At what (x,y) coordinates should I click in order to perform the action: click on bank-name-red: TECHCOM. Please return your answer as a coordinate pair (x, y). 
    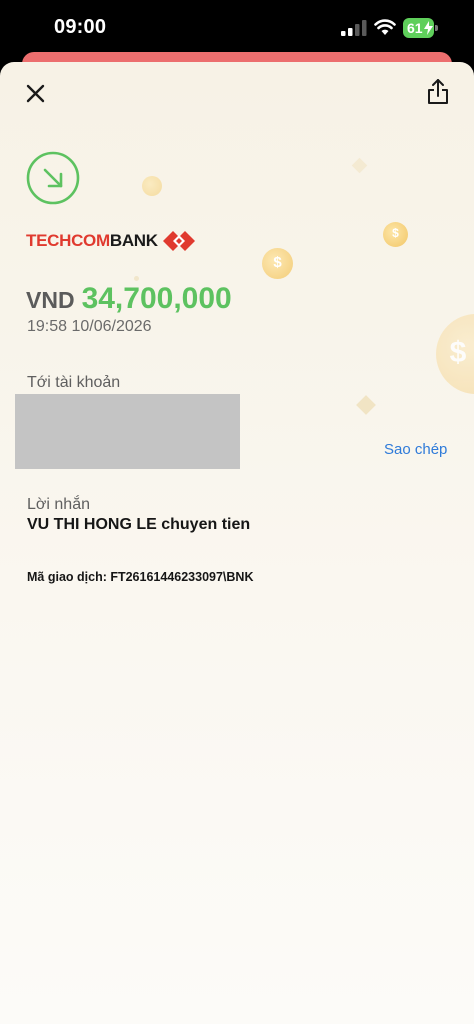
    Looking at the image, I should click on (68, 240).